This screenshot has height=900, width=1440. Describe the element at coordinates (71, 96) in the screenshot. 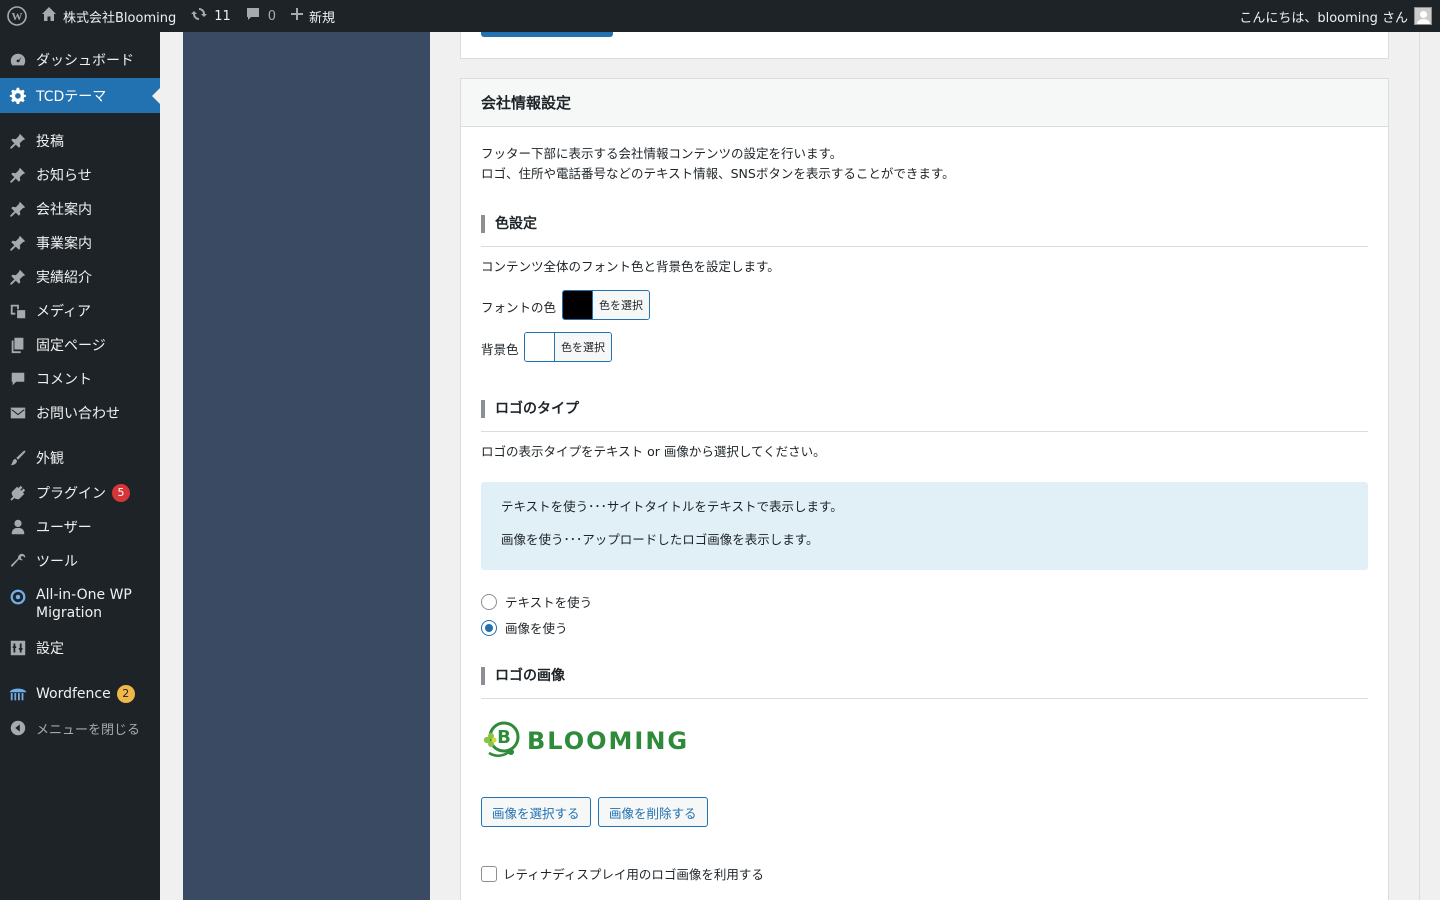

I see `sidebar-item-label: TCDテーマ` at that location.